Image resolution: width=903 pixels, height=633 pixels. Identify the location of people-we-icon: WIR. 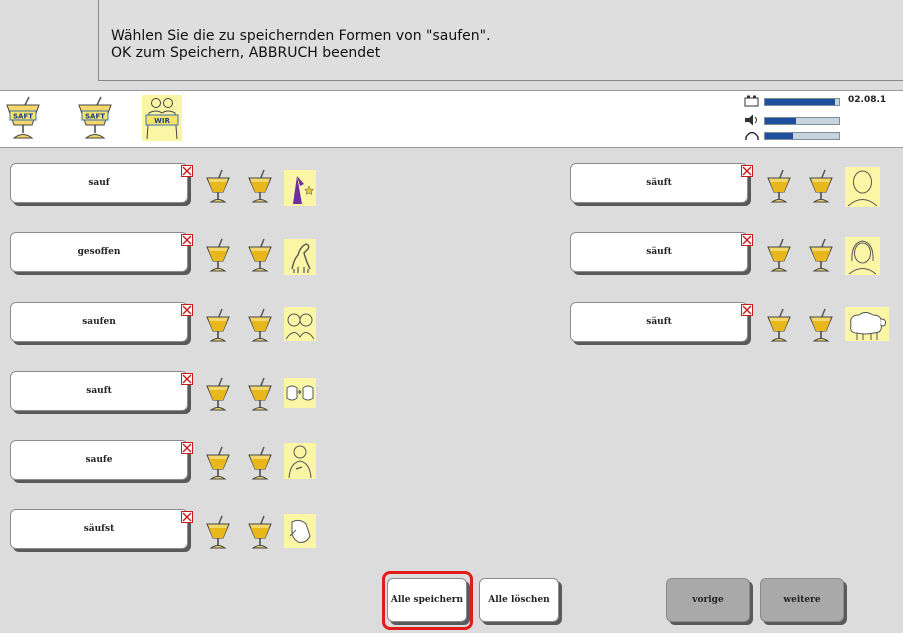
(162, 118).